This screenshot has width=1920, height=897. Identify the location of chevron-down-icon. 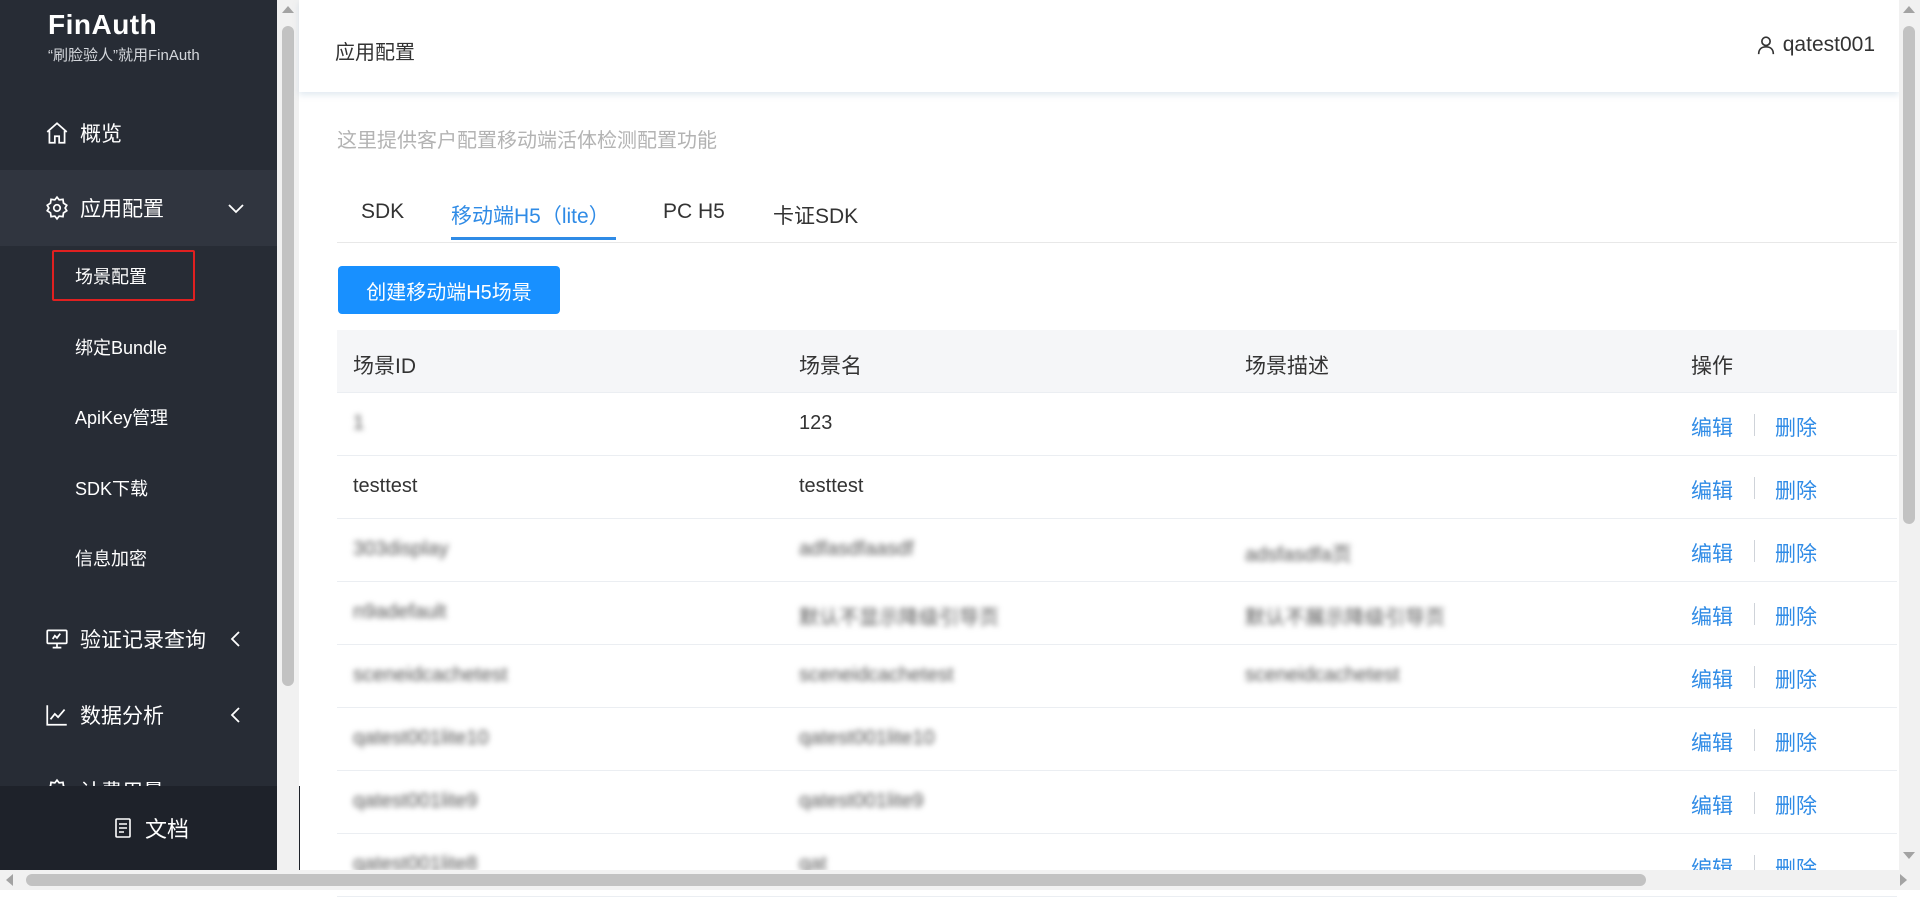
(236, 208).